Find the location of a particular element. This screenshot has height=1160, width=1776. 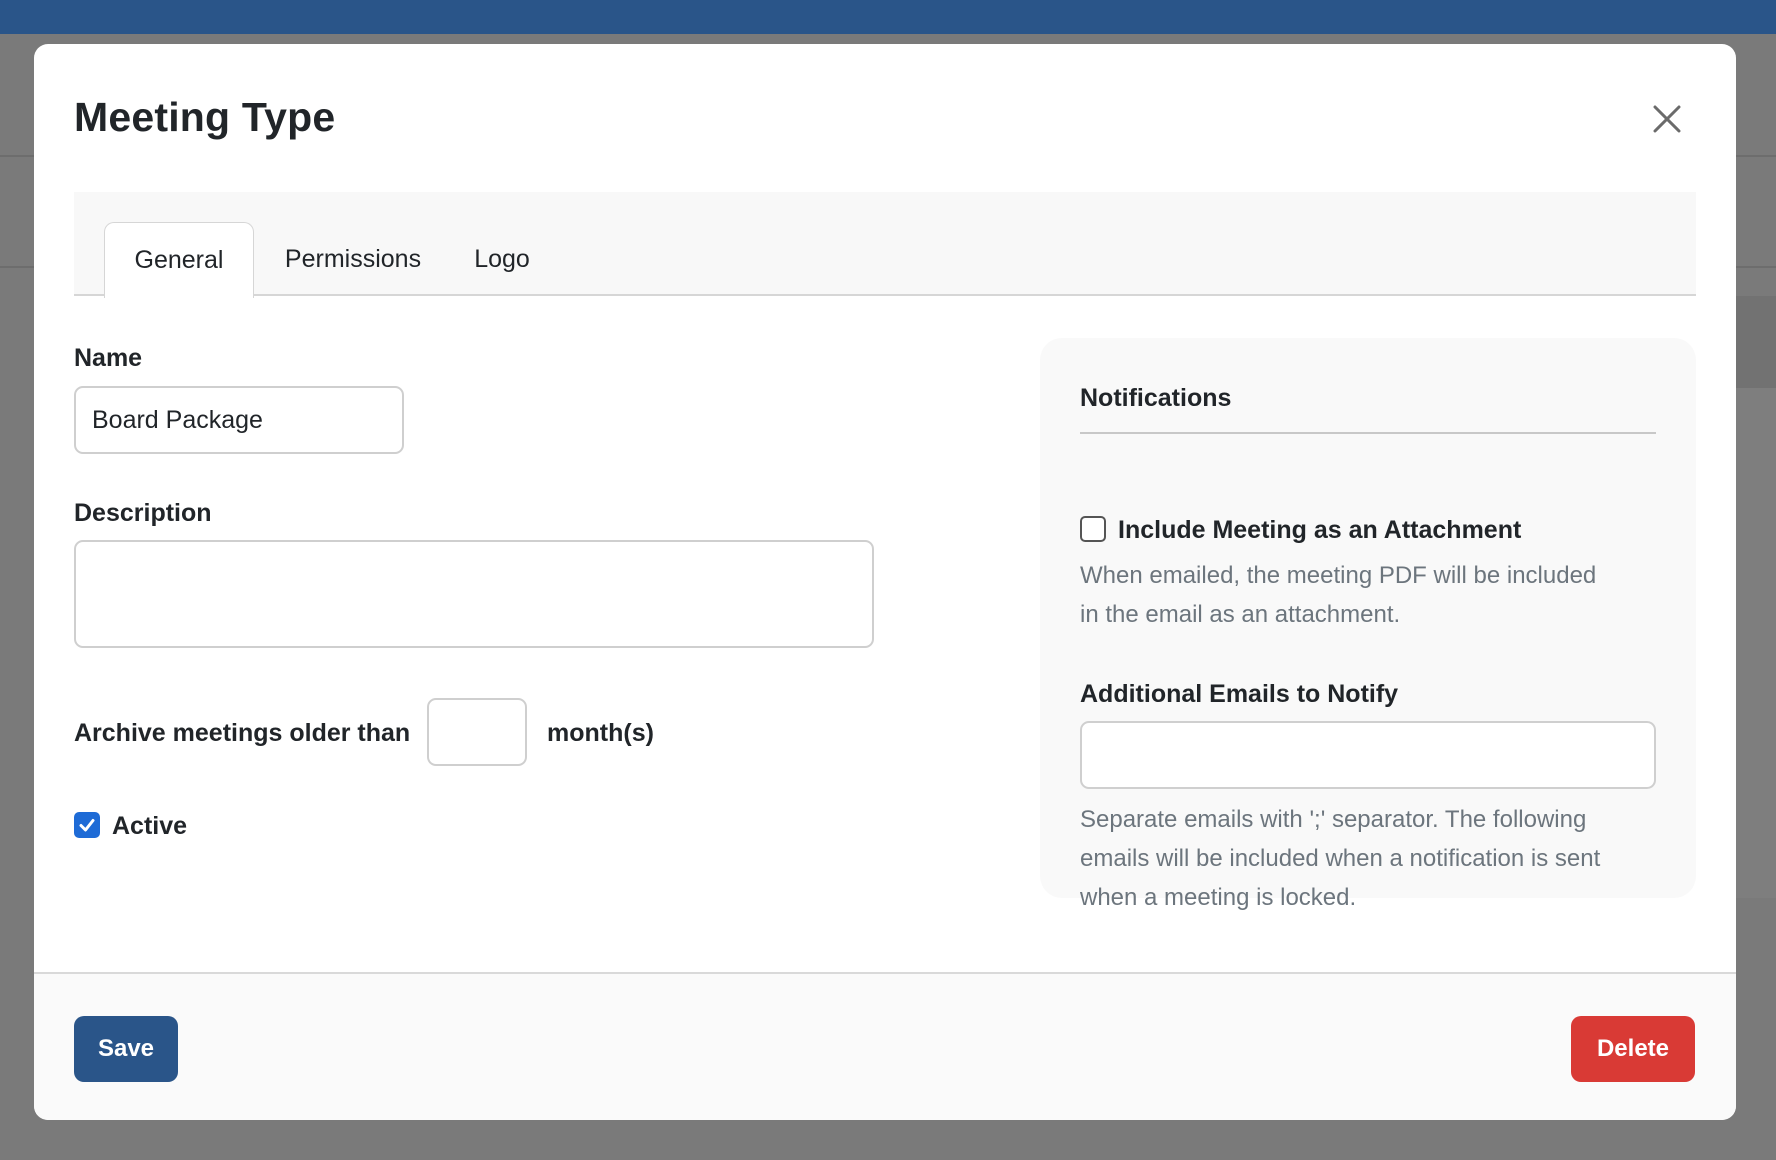

tab-label: General is located at coordinates (179, 260).